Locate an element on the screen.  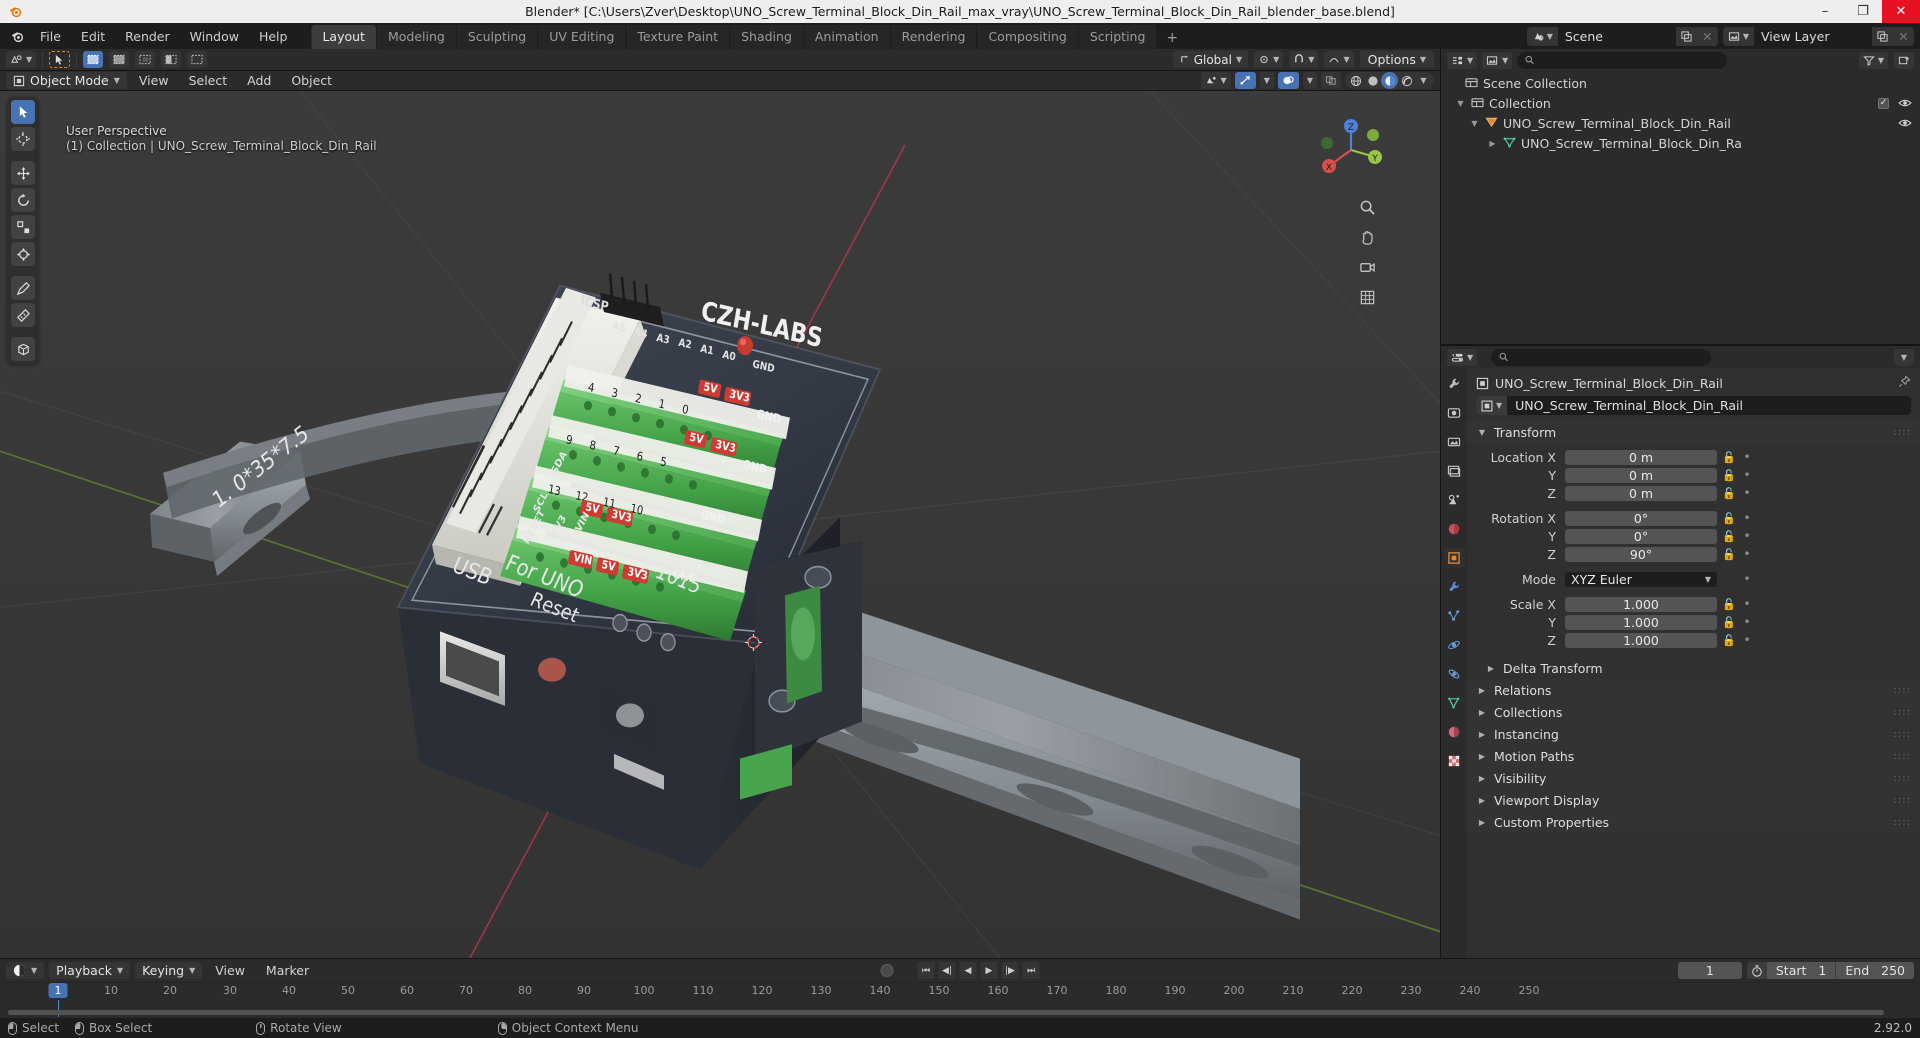
location-y-field: 0 m is located at coordinates (1641, 475).